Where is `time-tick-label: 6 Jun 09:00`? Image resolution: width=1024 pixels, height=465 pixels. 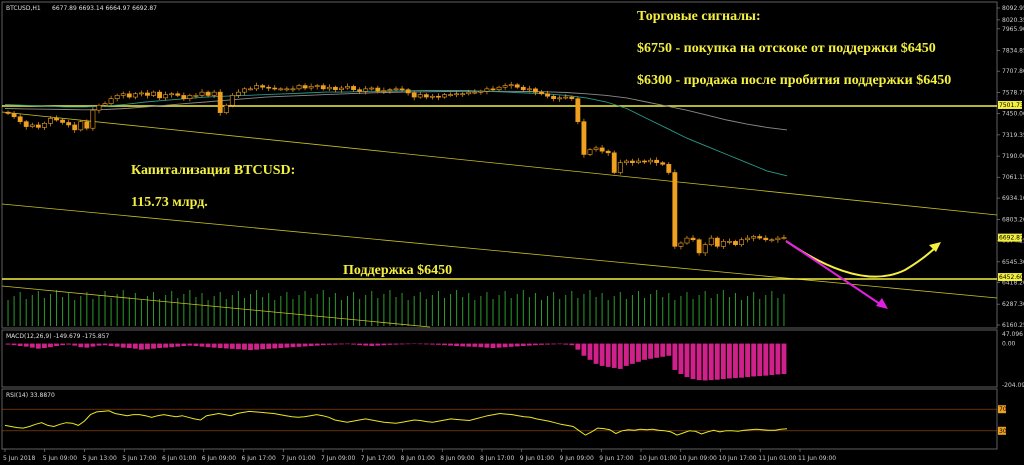
time-tick-label: 6 Jun 09:00 is located at coordinates (219, 458).